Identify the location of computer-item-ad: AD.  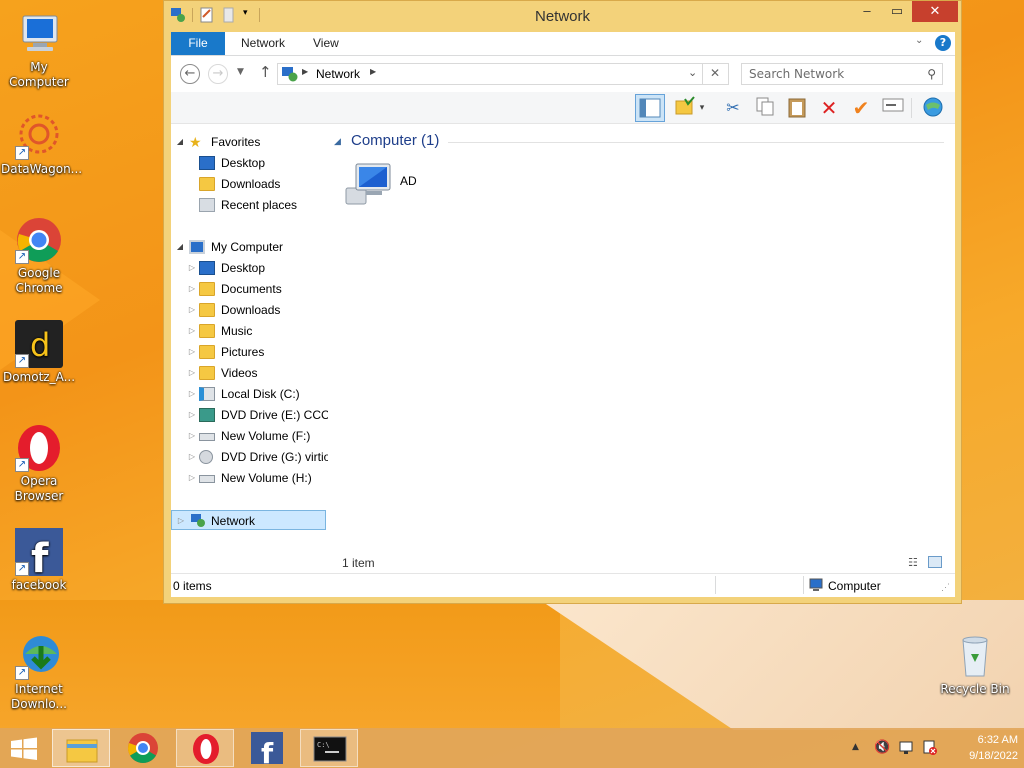
(404, 185).